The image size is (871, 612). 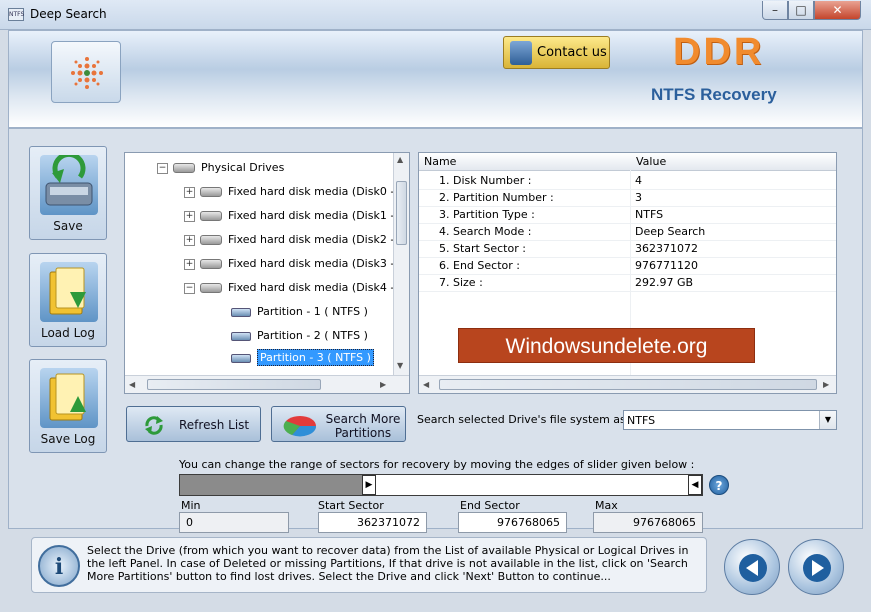 I want to click on save-button: Save, so click(x=68, y=193).